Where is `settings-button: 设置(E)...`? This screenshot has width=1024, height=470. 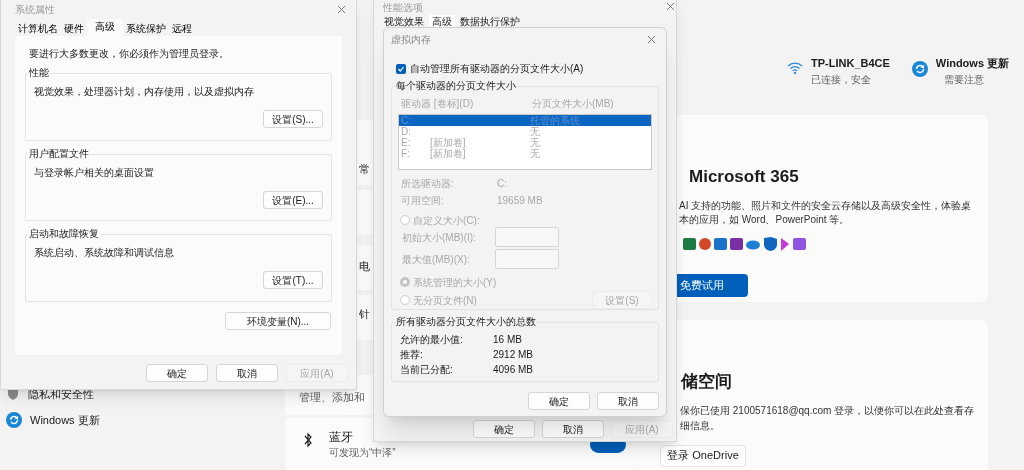
settings-button: 设置(E)... is located at coordinates (293, 200).